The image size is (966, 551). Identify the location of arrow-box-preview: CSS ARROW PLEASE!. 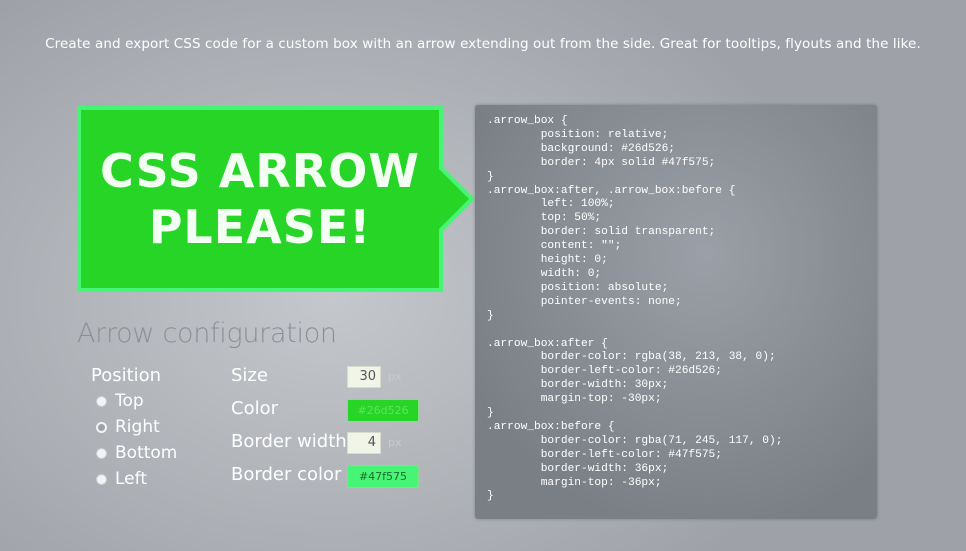
(276, 199).